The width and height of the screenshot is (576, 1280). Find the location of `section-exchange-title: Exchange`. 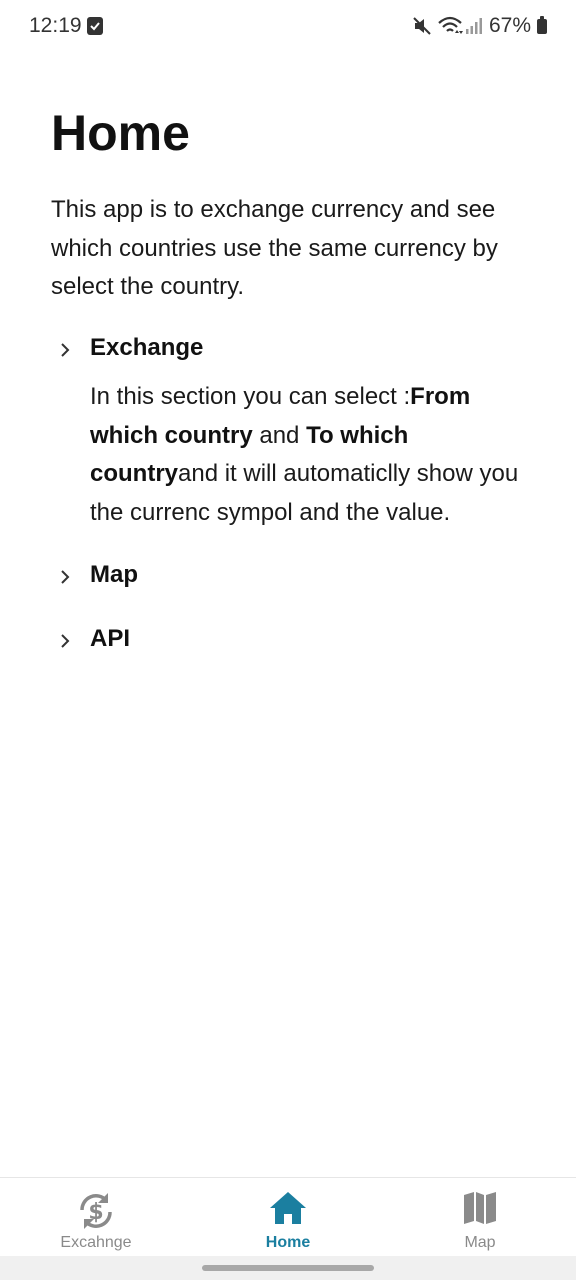

section-exchange-title: Exchange is located at coordinates (147, 347).